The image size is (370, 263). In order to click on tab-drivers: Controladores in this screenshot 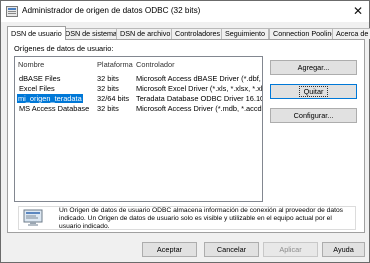, I will do `click(198, 33)`.